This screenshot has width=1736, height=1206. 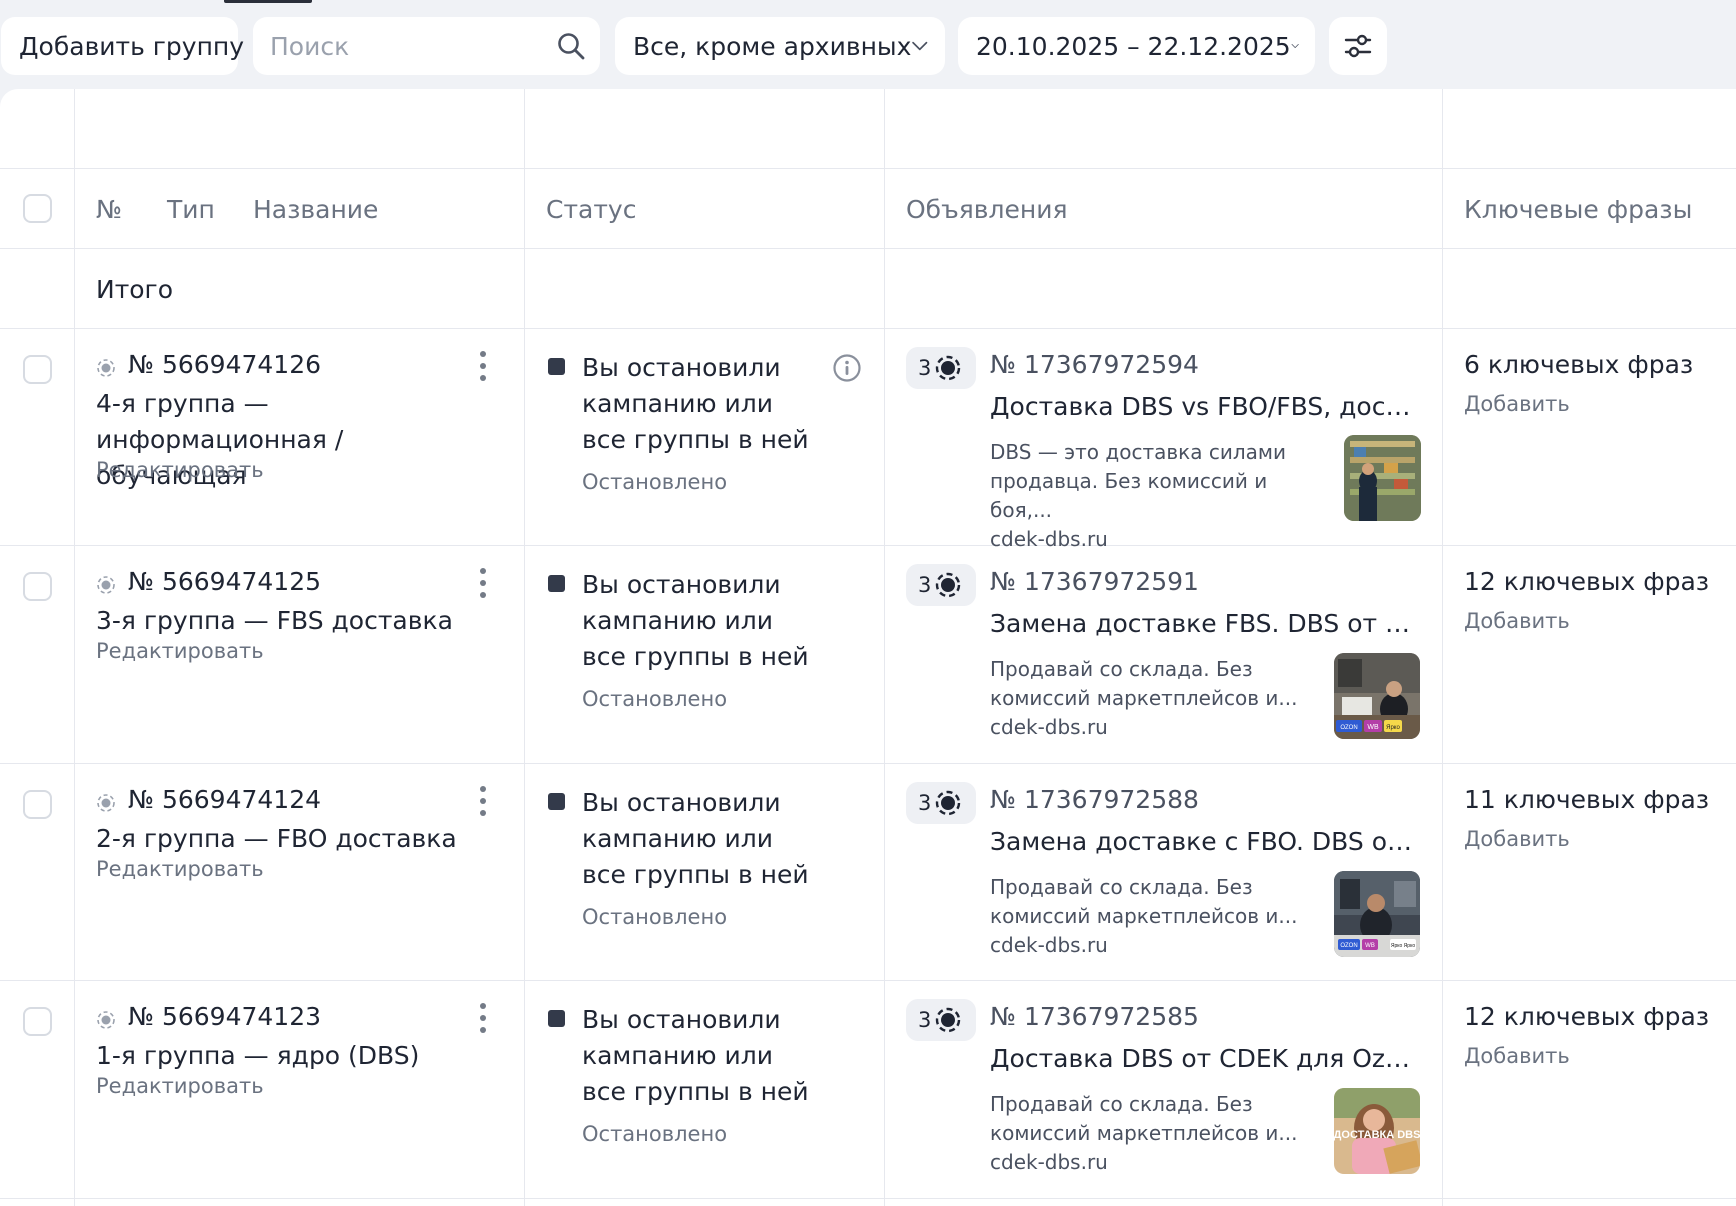 What do you see at coordinates (296, 621) in the screenshot?
I see `group-name: 3-я группа — FBS доставка` at bounding box center [296, 621].